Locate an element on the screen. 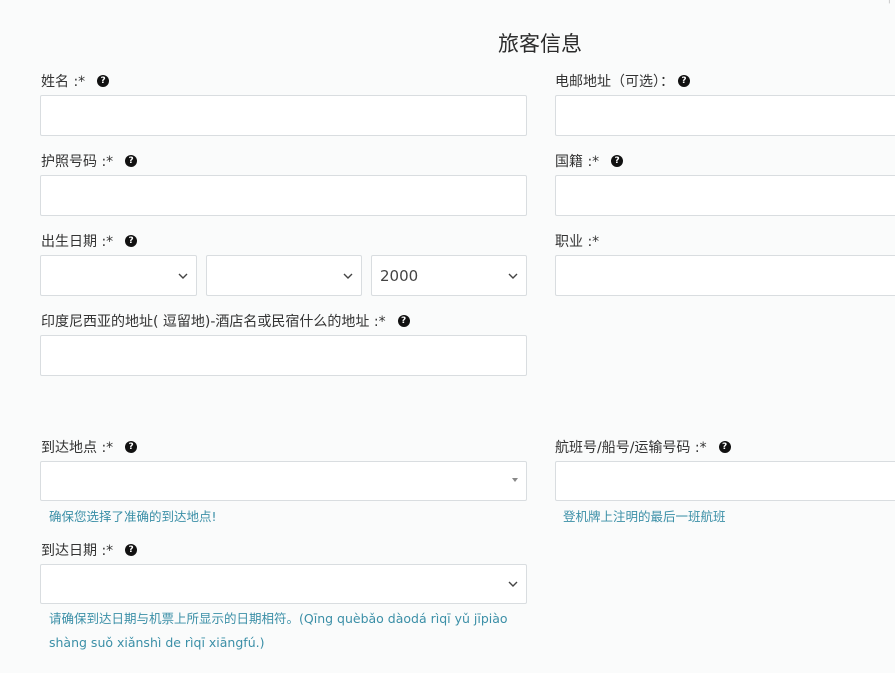 The height and width of the screenshot is (673, 895). flight-number-label-text: 航班号/船号/运输号码 :* is located at coordinates (631, 448).